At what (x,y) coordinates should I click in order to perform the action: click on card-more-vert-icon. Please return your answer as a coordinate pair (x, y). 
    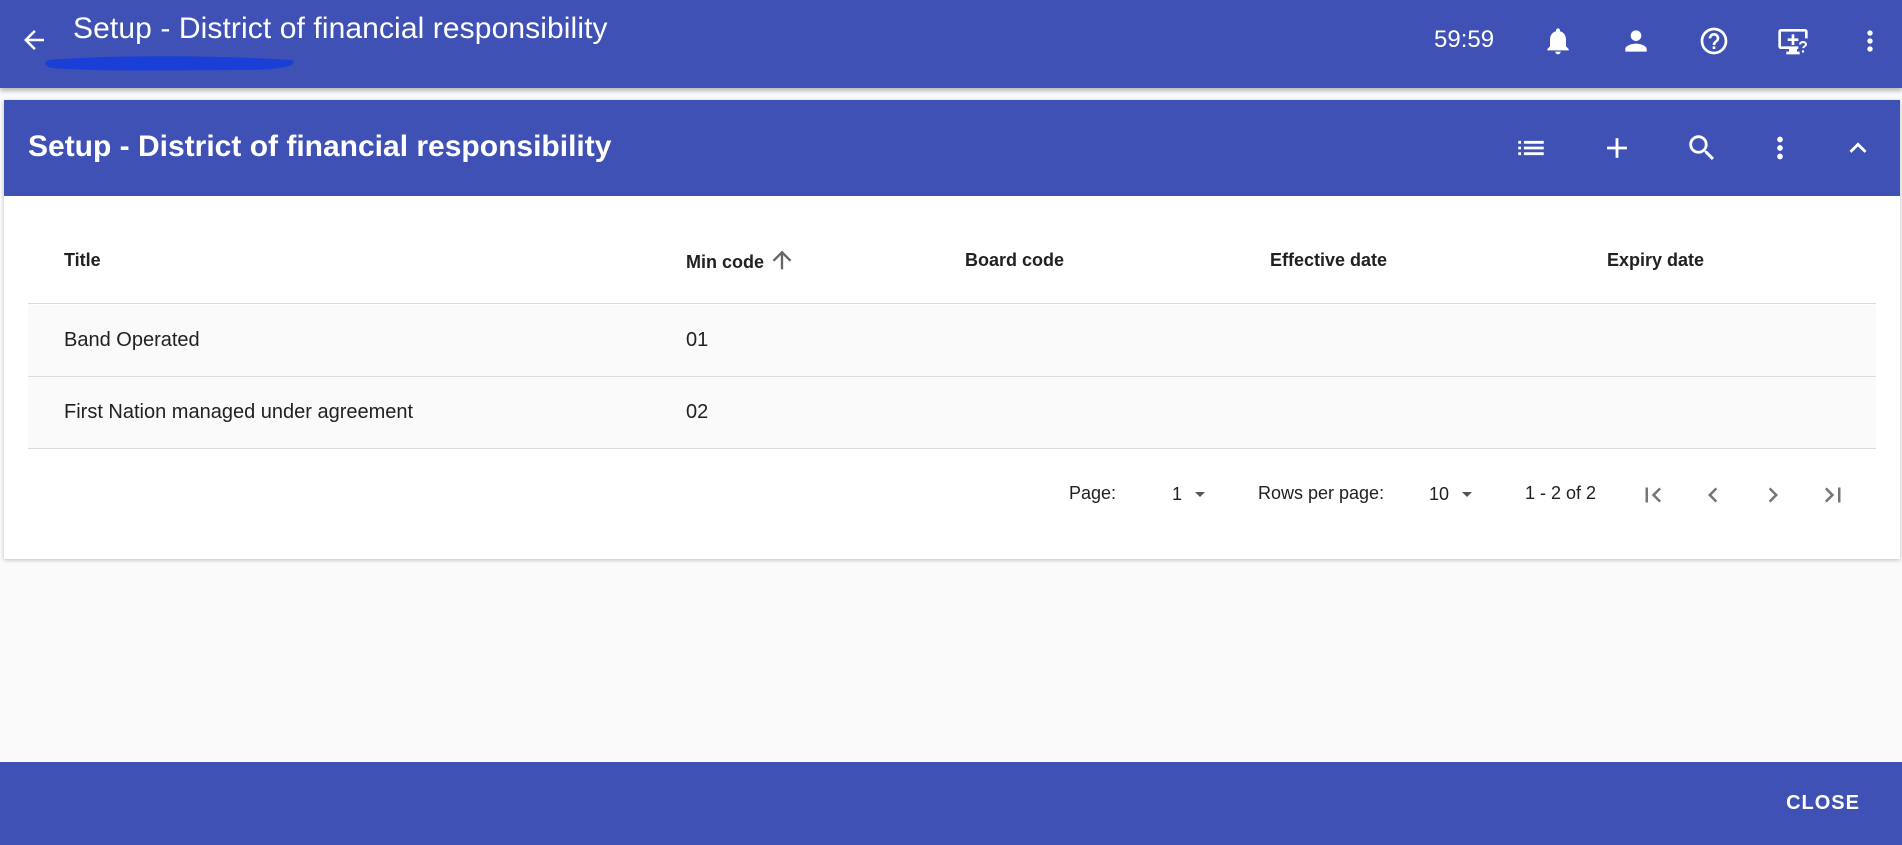
    Looking at the image, I should click on (1780, 148).